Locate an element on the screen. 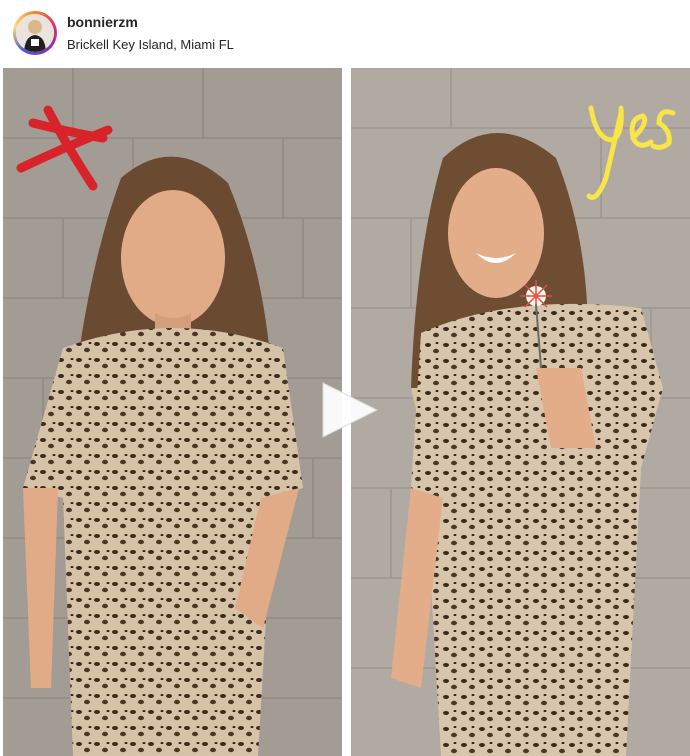  avatar-image is located at coordinates (35, 33).